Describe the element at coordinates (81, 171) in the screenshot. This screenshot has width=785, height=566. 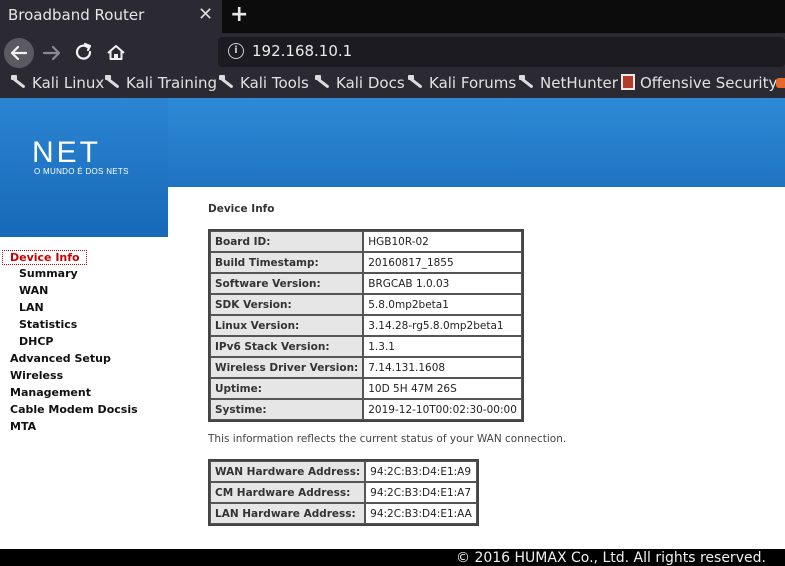
I see `logo-tagline: O MUNDO É DOS NETS` at that location.